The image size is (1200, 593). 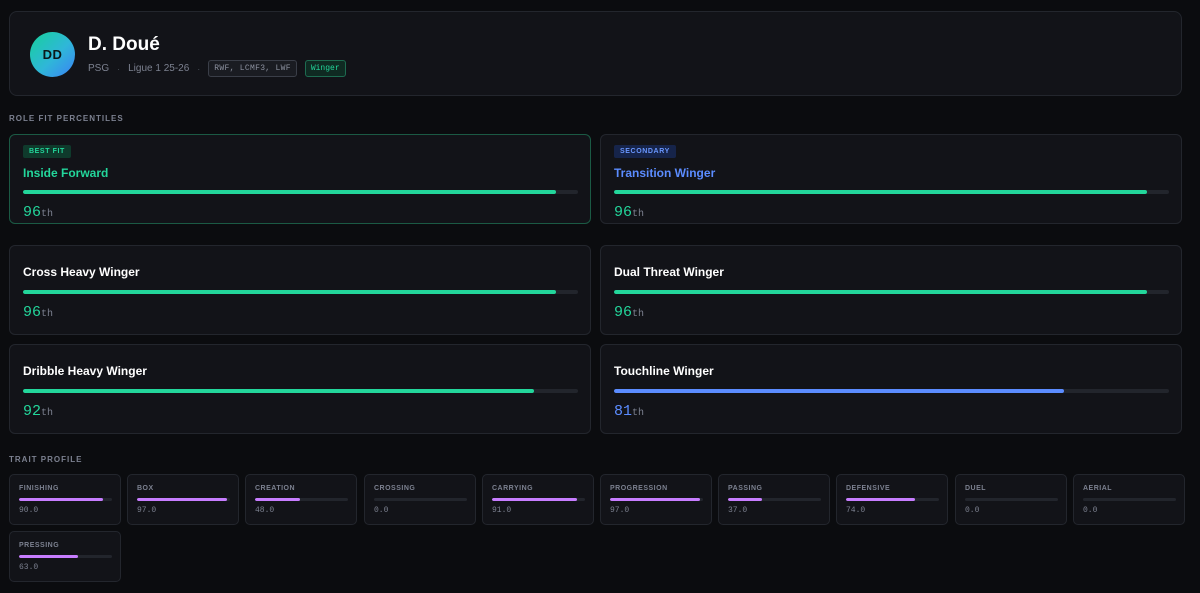 What do you see at coordinates (81, 272) in the screenshot?
I see `role-name: Cross Heavy Winger` at bounding box center [81, 272].